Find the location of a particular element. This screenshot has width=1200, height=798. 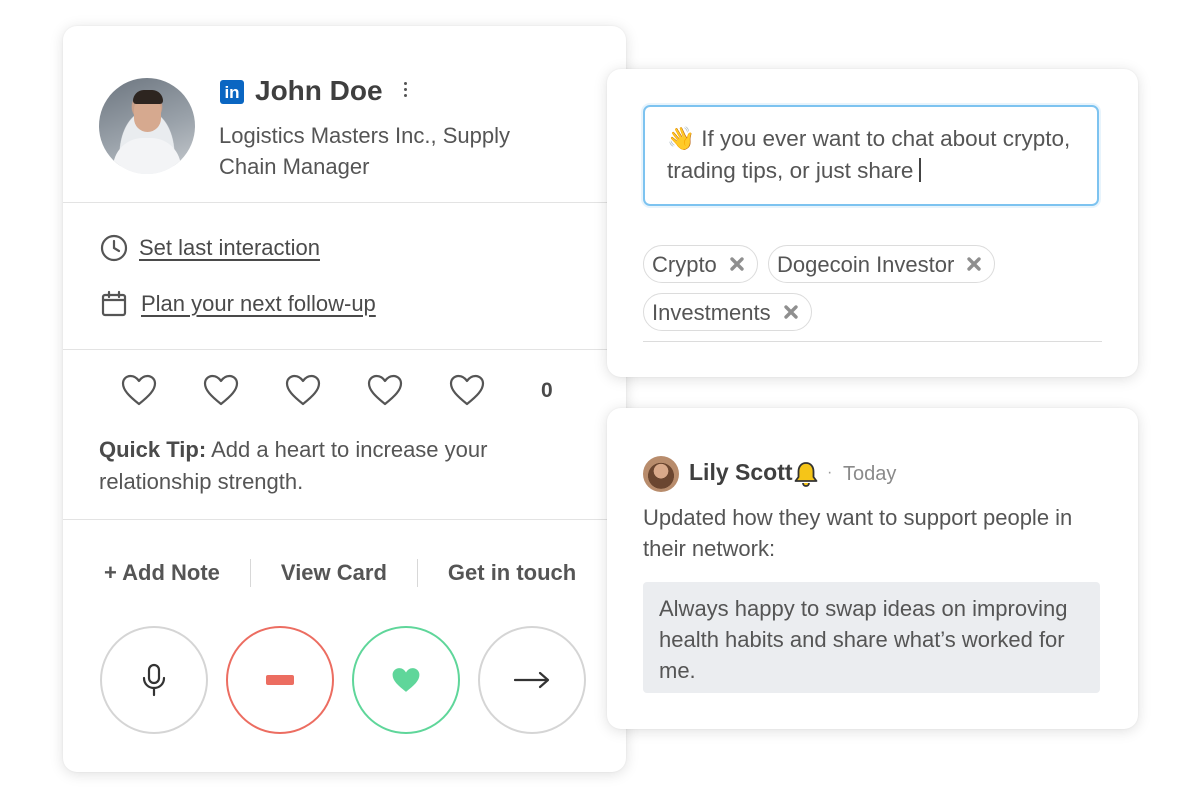

activity-user-name: Lily Scott is located at coordinates (741, 472).